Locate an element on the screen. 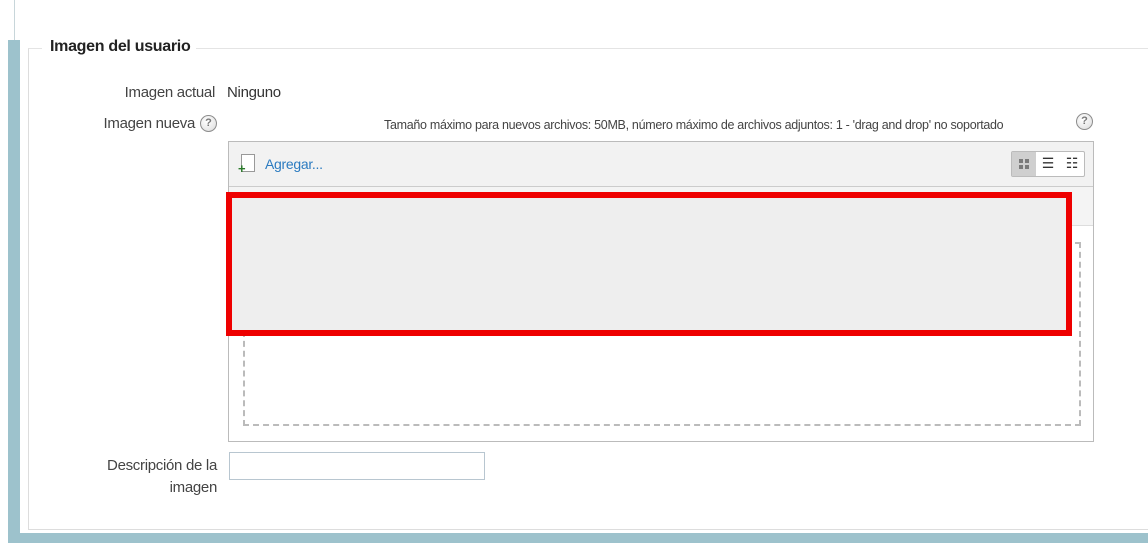  file-manager-toolbar: + Agregar... ☰ ☷ is located at coordinates (661, 164).